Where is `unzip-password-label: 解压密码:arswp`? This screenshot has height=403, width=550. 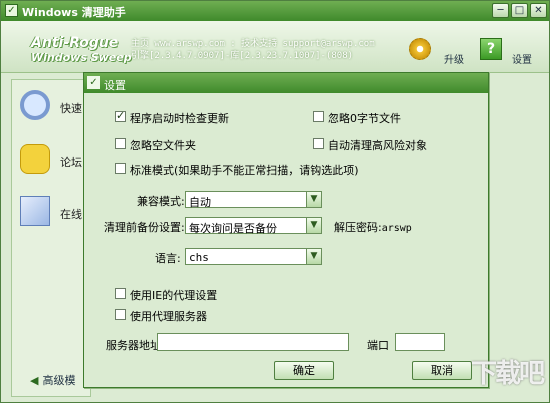
unzip-password-label: 解压密码:arswp is located at coordinates (373, 227).